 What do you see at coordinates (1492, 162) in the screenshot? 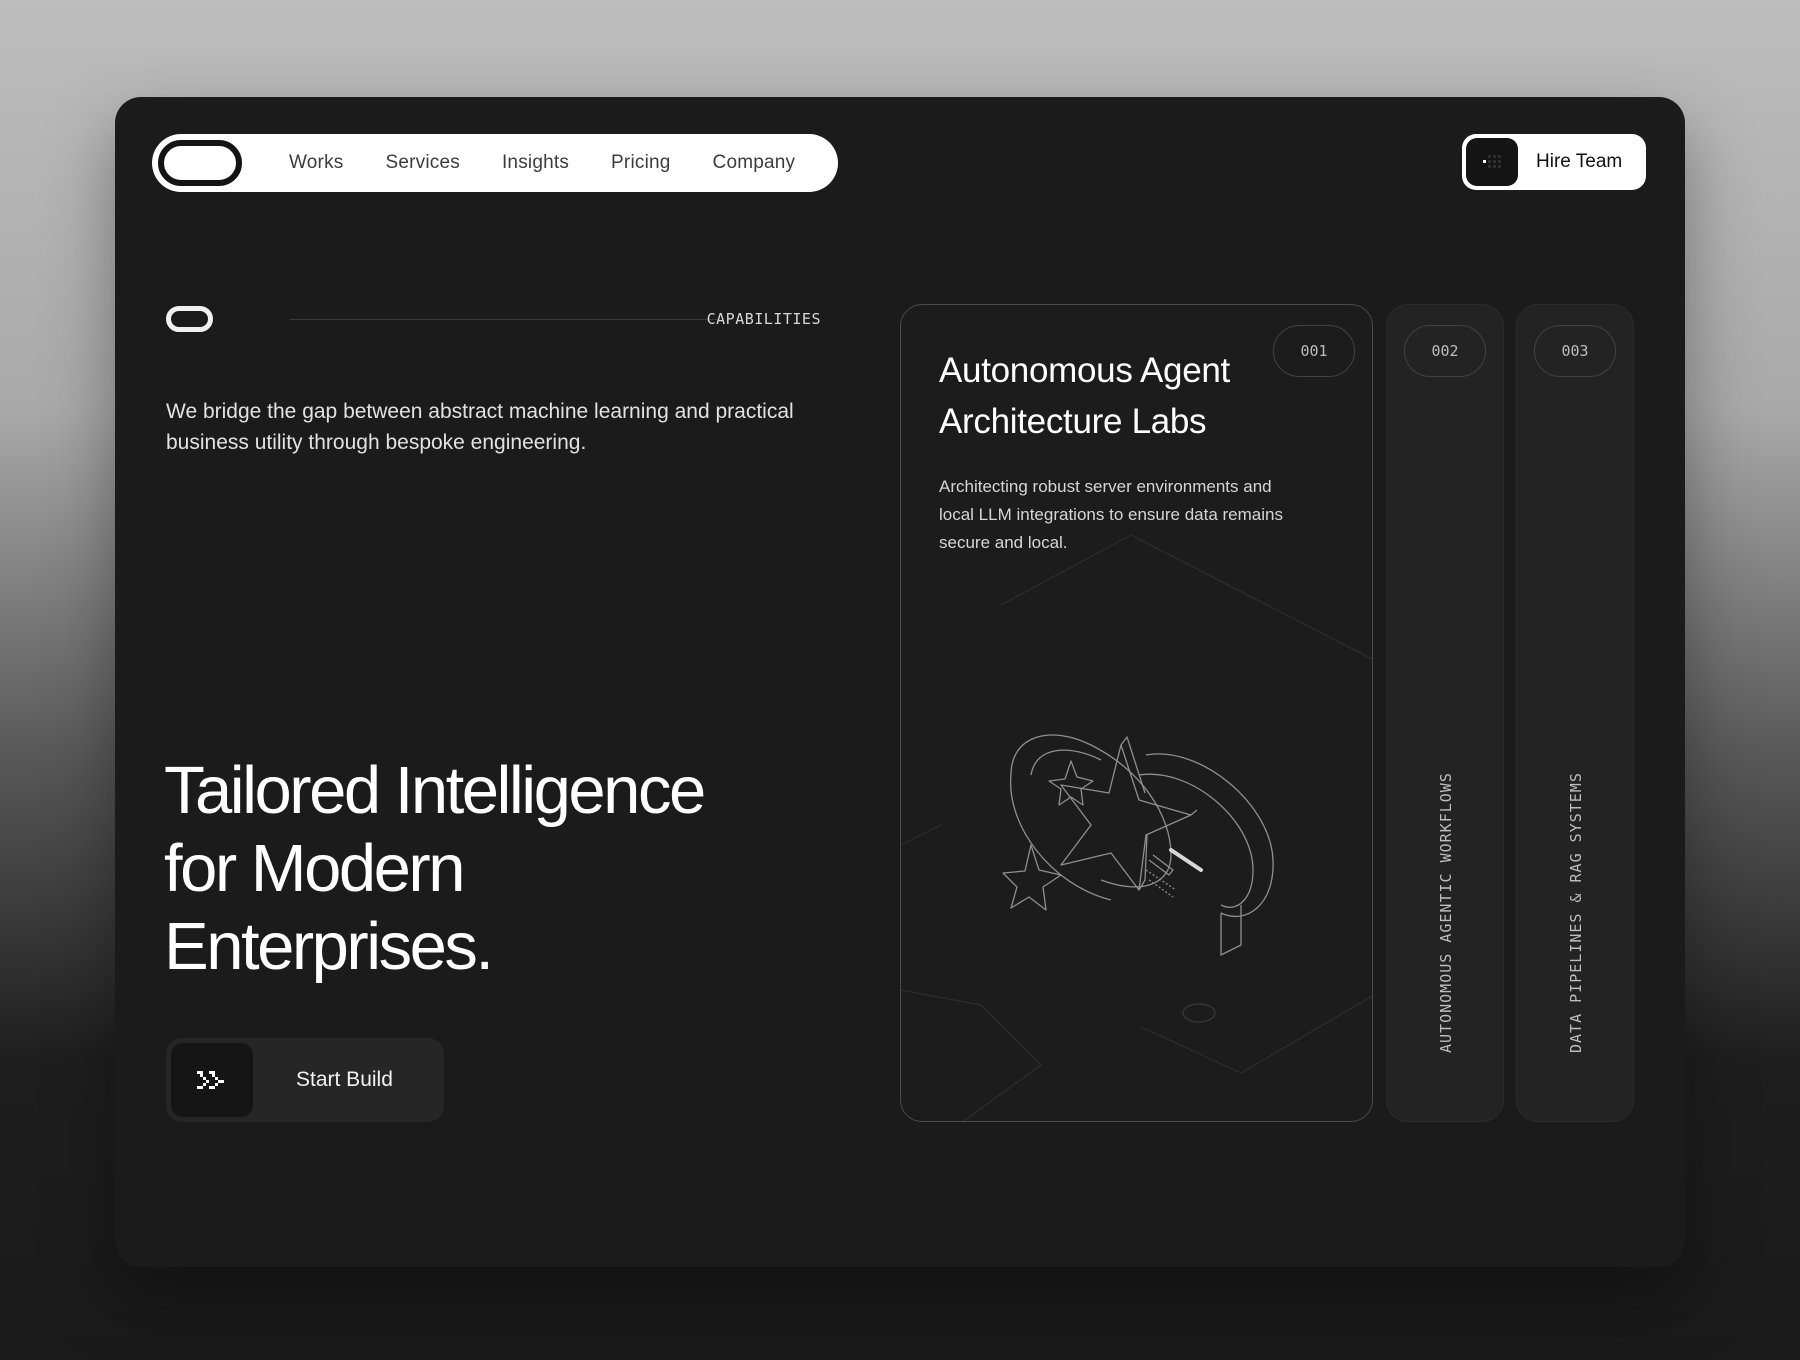
I see `pixel-grid-icon` at bounding box center [1492, 162].